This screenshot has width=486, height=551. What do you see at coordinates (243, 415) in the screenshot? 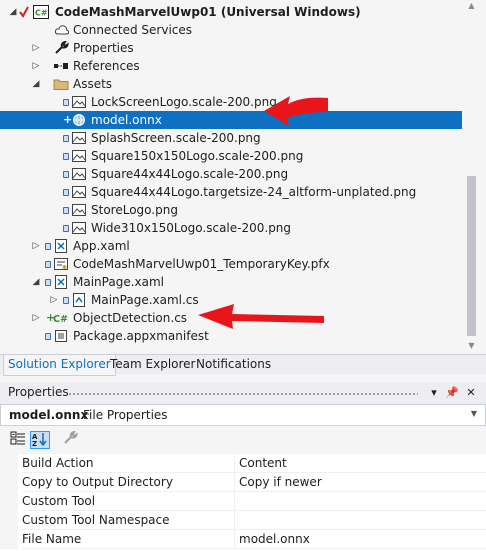
I see `object-selector: model.onnx File Properties ▼` at bounding box center [243, 415].